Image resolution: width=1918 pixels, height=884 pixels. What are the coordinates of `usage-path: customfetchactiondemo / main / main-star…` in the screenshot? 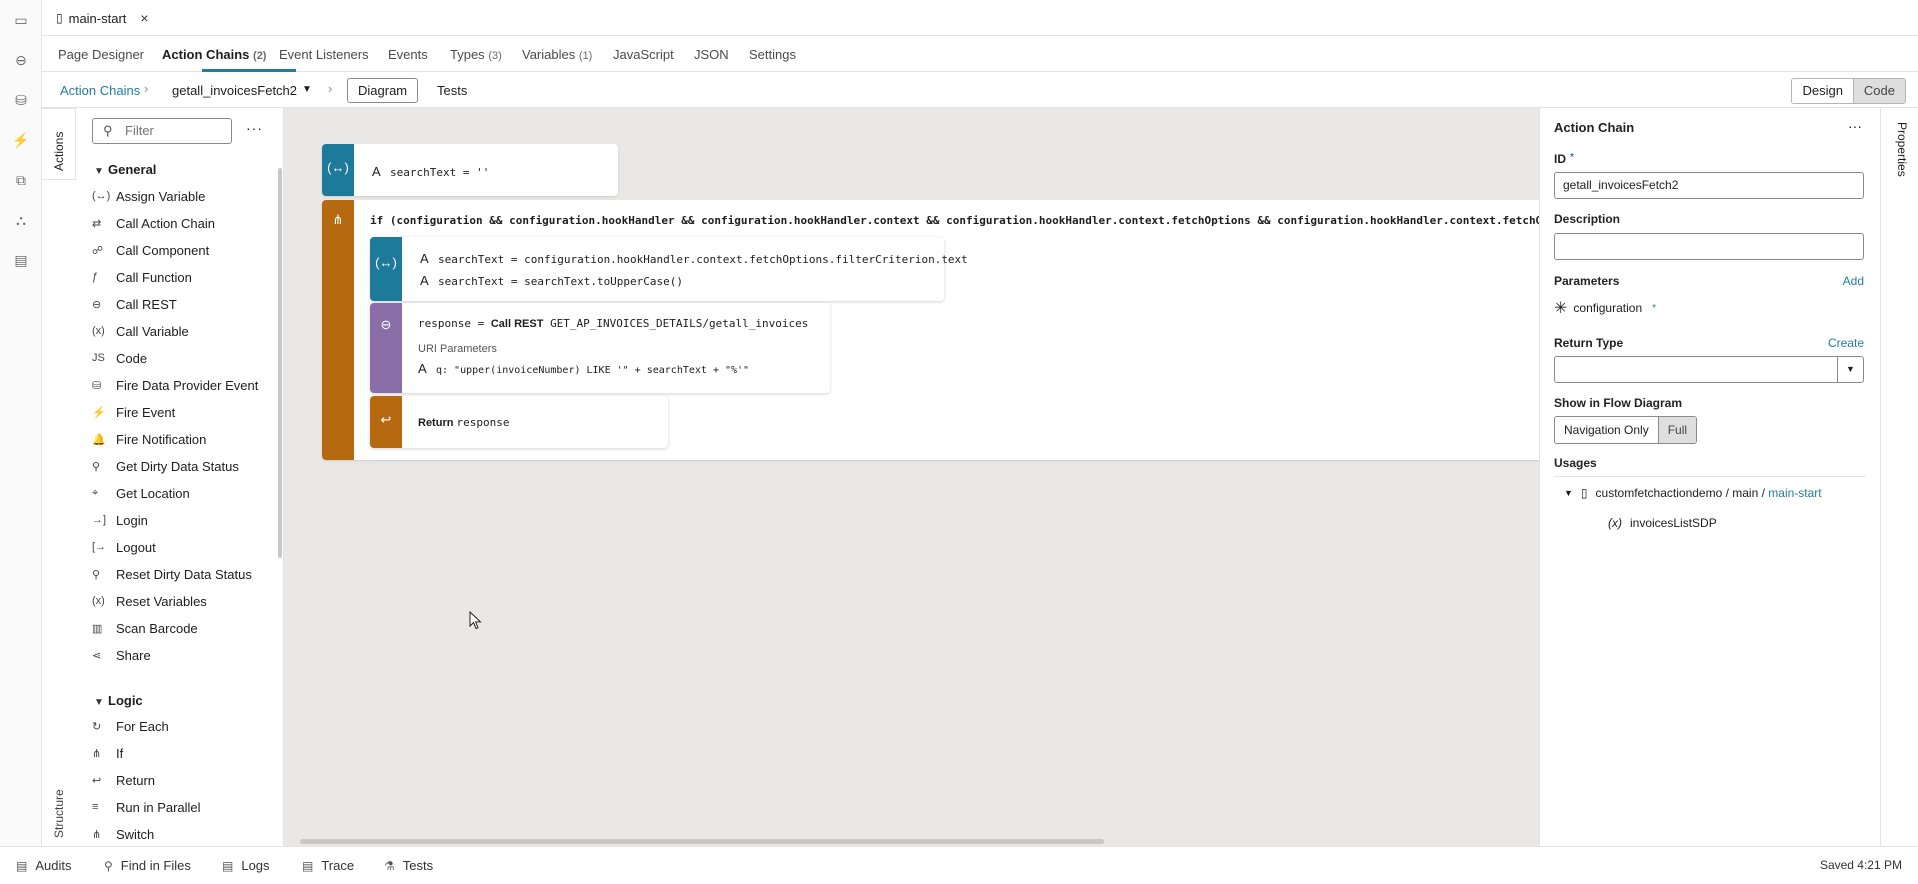 It's located at (1709, 493).